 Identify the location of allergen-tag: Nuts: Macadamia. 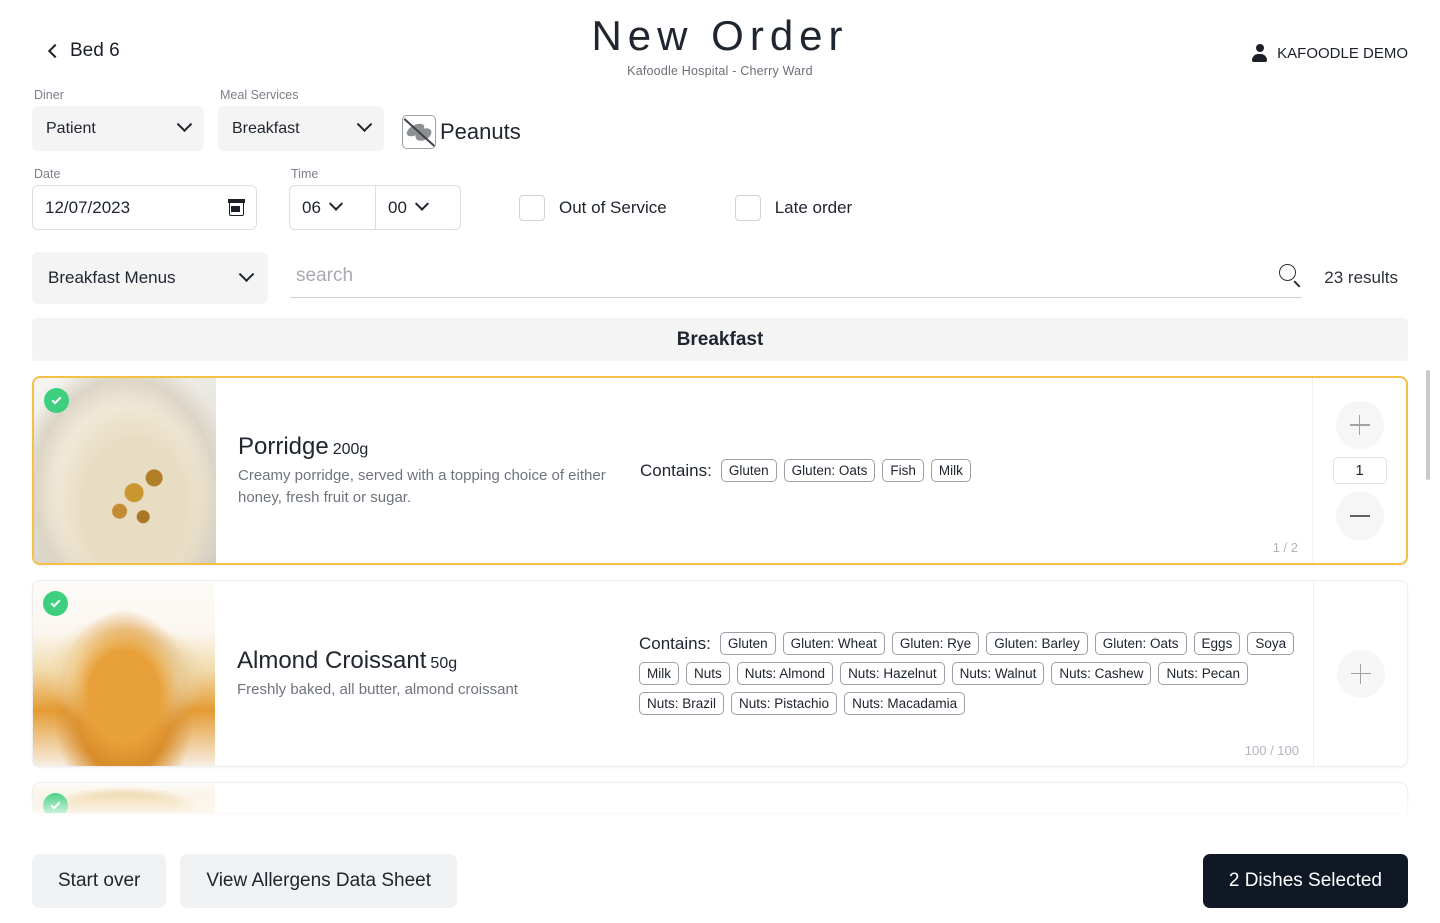
(905, 703).